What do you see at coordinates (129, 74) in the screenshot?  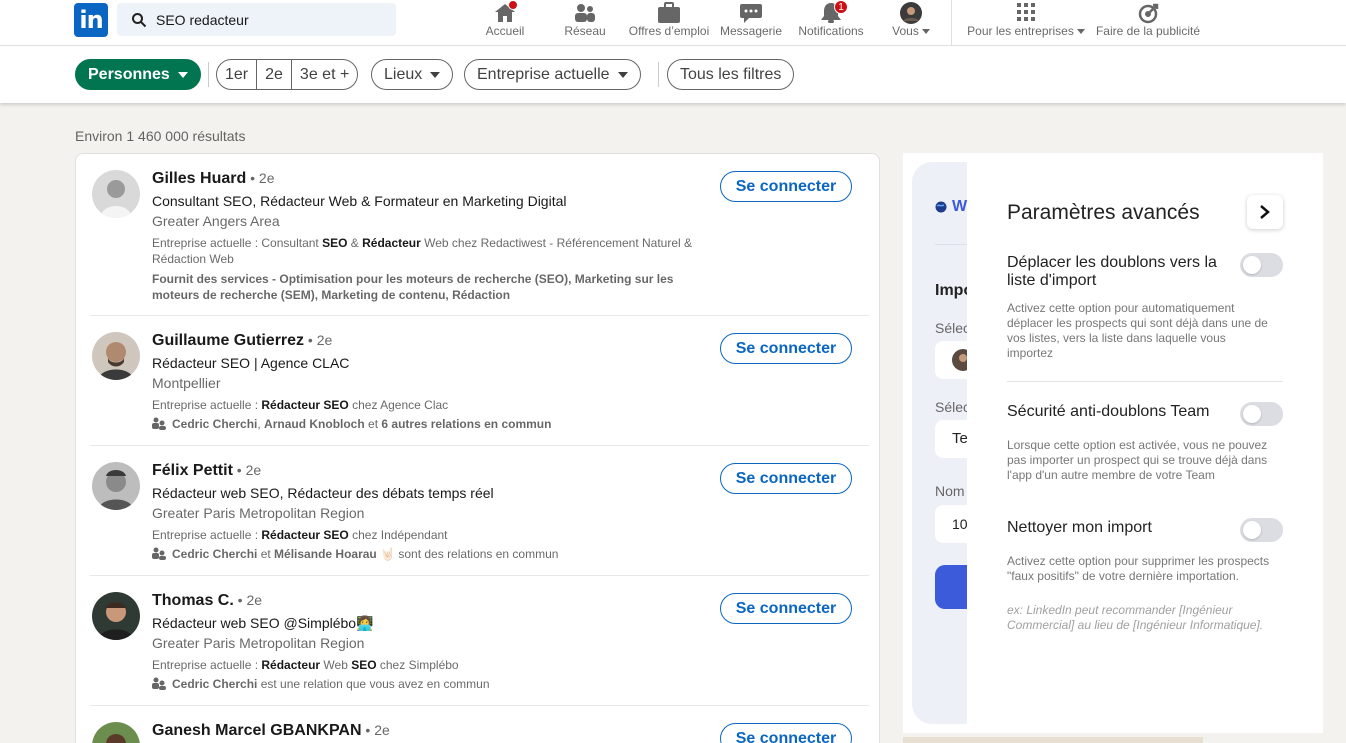 I see `filter-label: Personnes` at bounding box center [129, 74].